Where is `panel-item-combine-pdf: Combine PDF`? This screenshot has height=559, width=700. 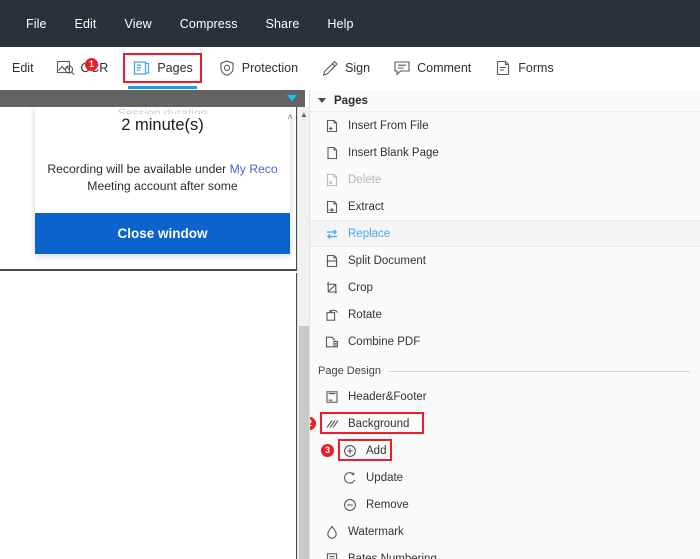 panel-item-combine-pdf: Combine PDF is located at coordinates (505, 341).